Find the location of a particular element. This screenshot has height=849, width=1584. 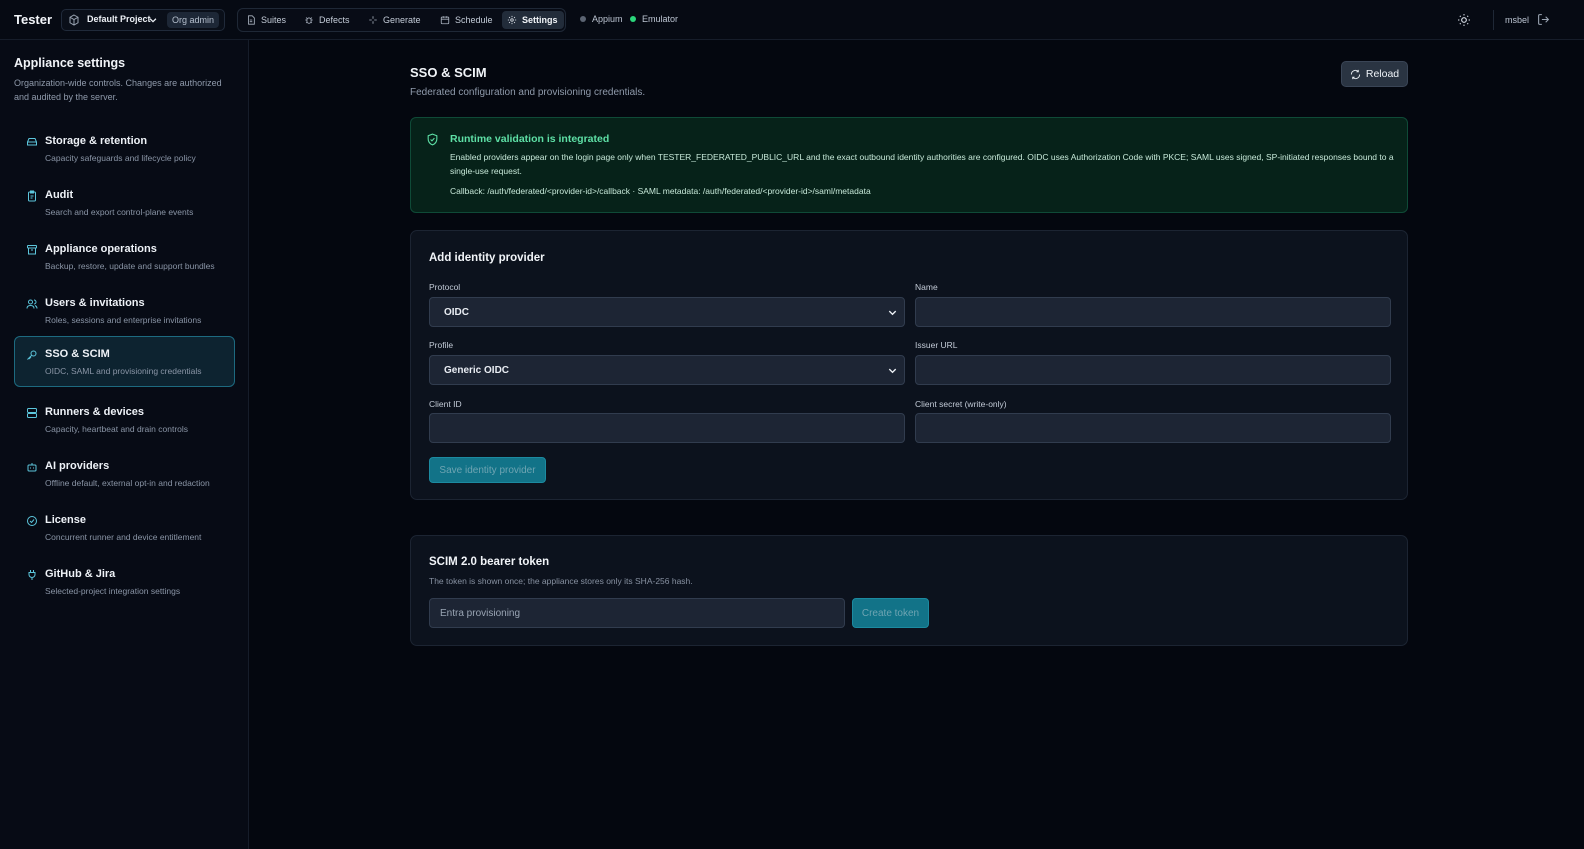

issuer-url-label: Issuer URL is located at coordinates (936, 345).